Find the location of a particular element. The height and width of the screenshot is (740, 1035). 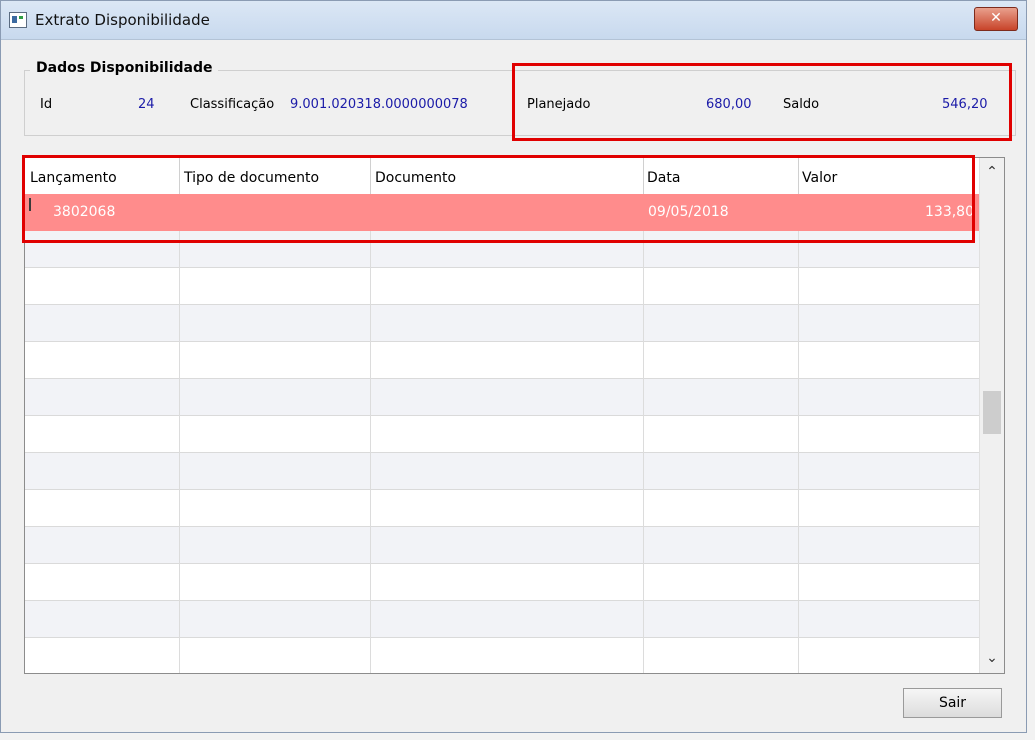

highlight-box-grid is located at coordinates (498, 199).